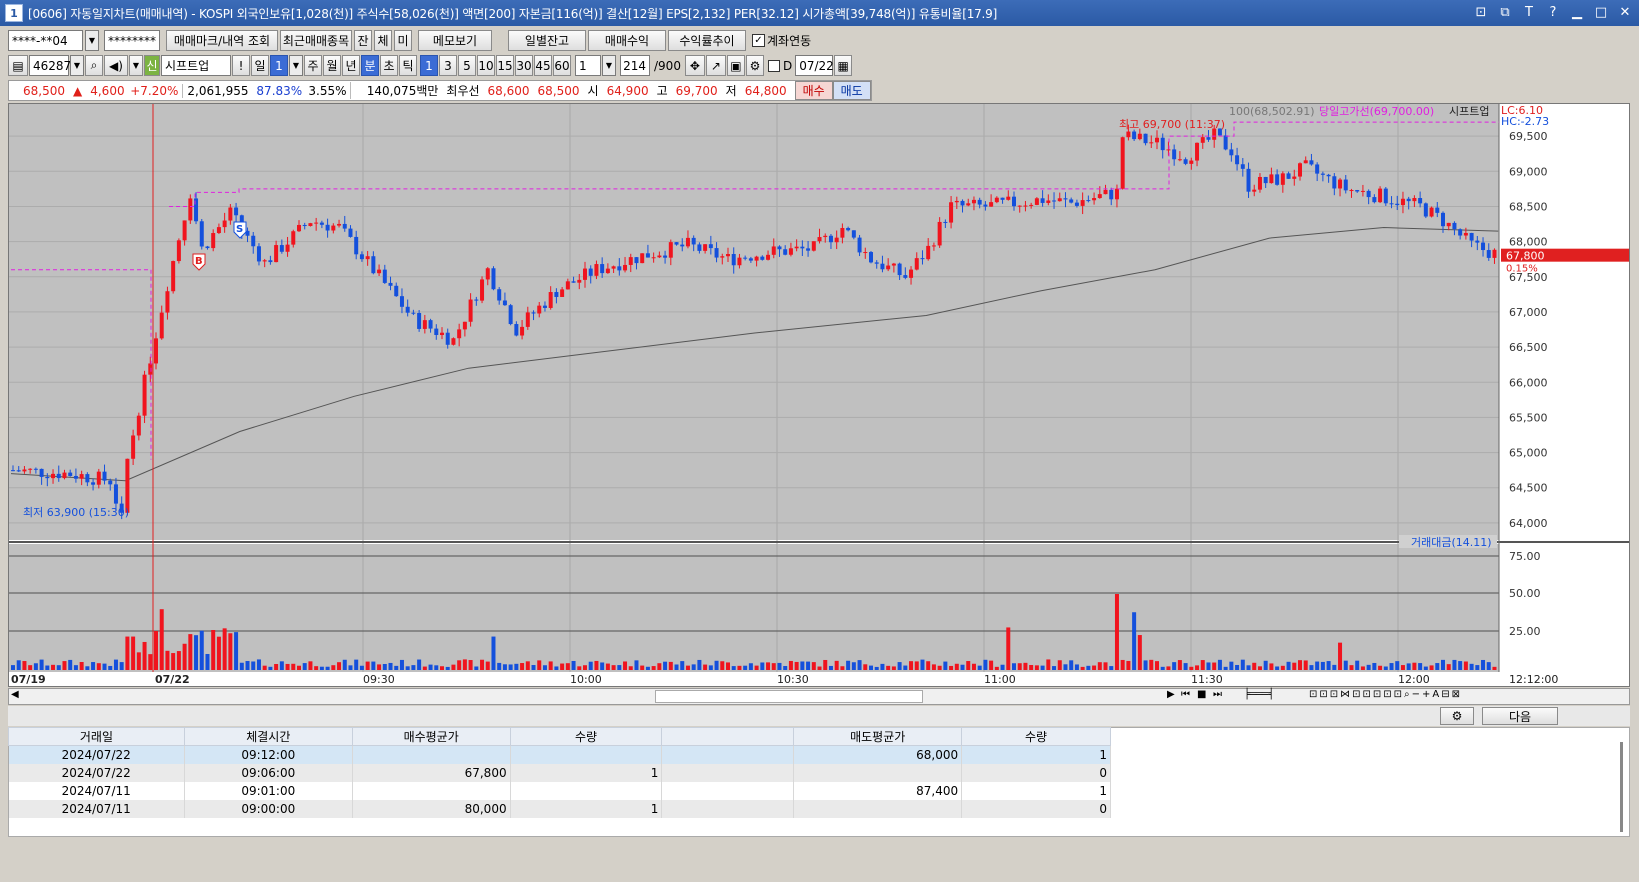 The width and height of the screenshot is (1639, 882). What do you see at coordinates (241, 65) in the screenshot?
I see `alert-icon: !` at bounding box center [241, 65].